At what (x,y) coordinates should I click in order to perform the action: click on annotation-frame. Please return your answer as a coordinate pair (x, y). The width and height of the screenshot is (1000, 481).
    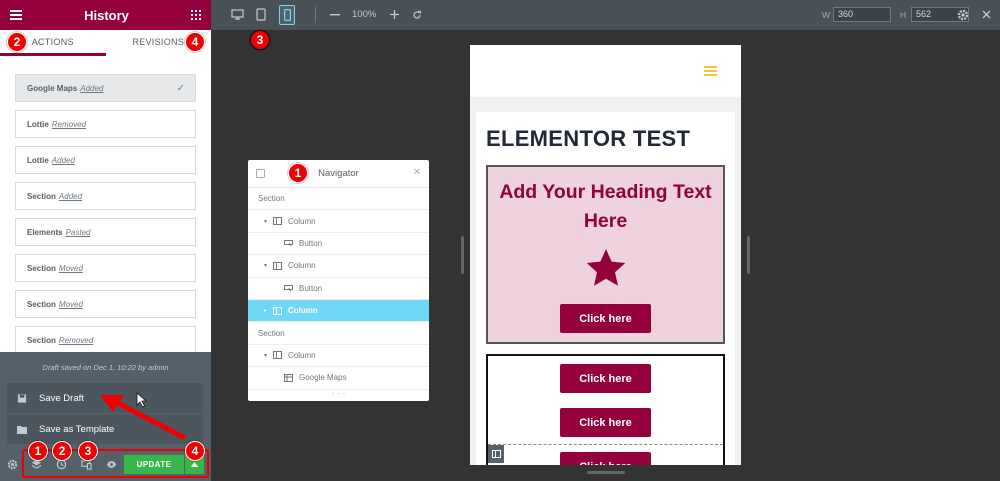
    Looking at the image, I should click on (115, 463).